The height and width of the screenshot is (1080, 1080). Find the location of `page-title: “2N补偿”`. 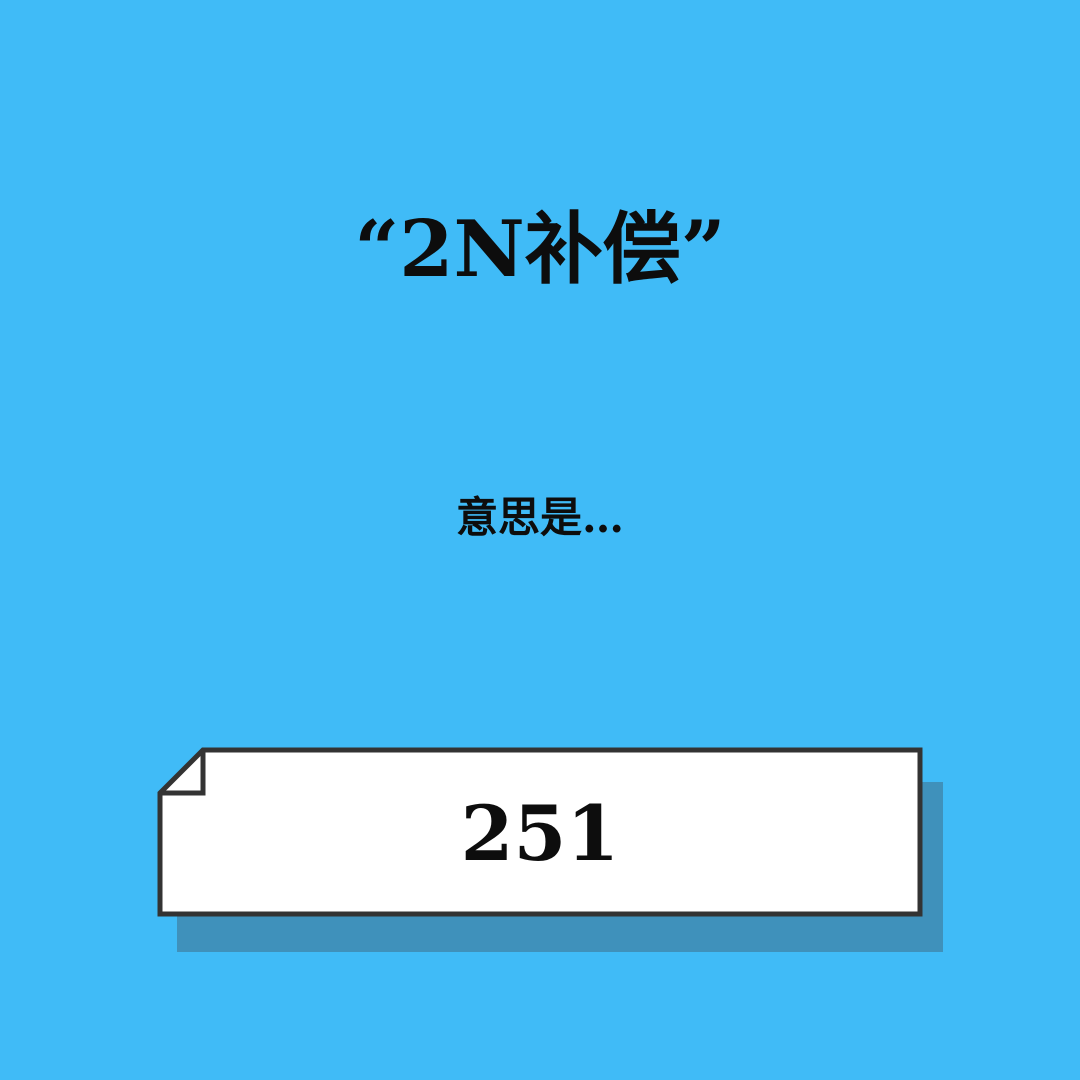

page-title: “2N补偿” is located at coordinates (540, 249).